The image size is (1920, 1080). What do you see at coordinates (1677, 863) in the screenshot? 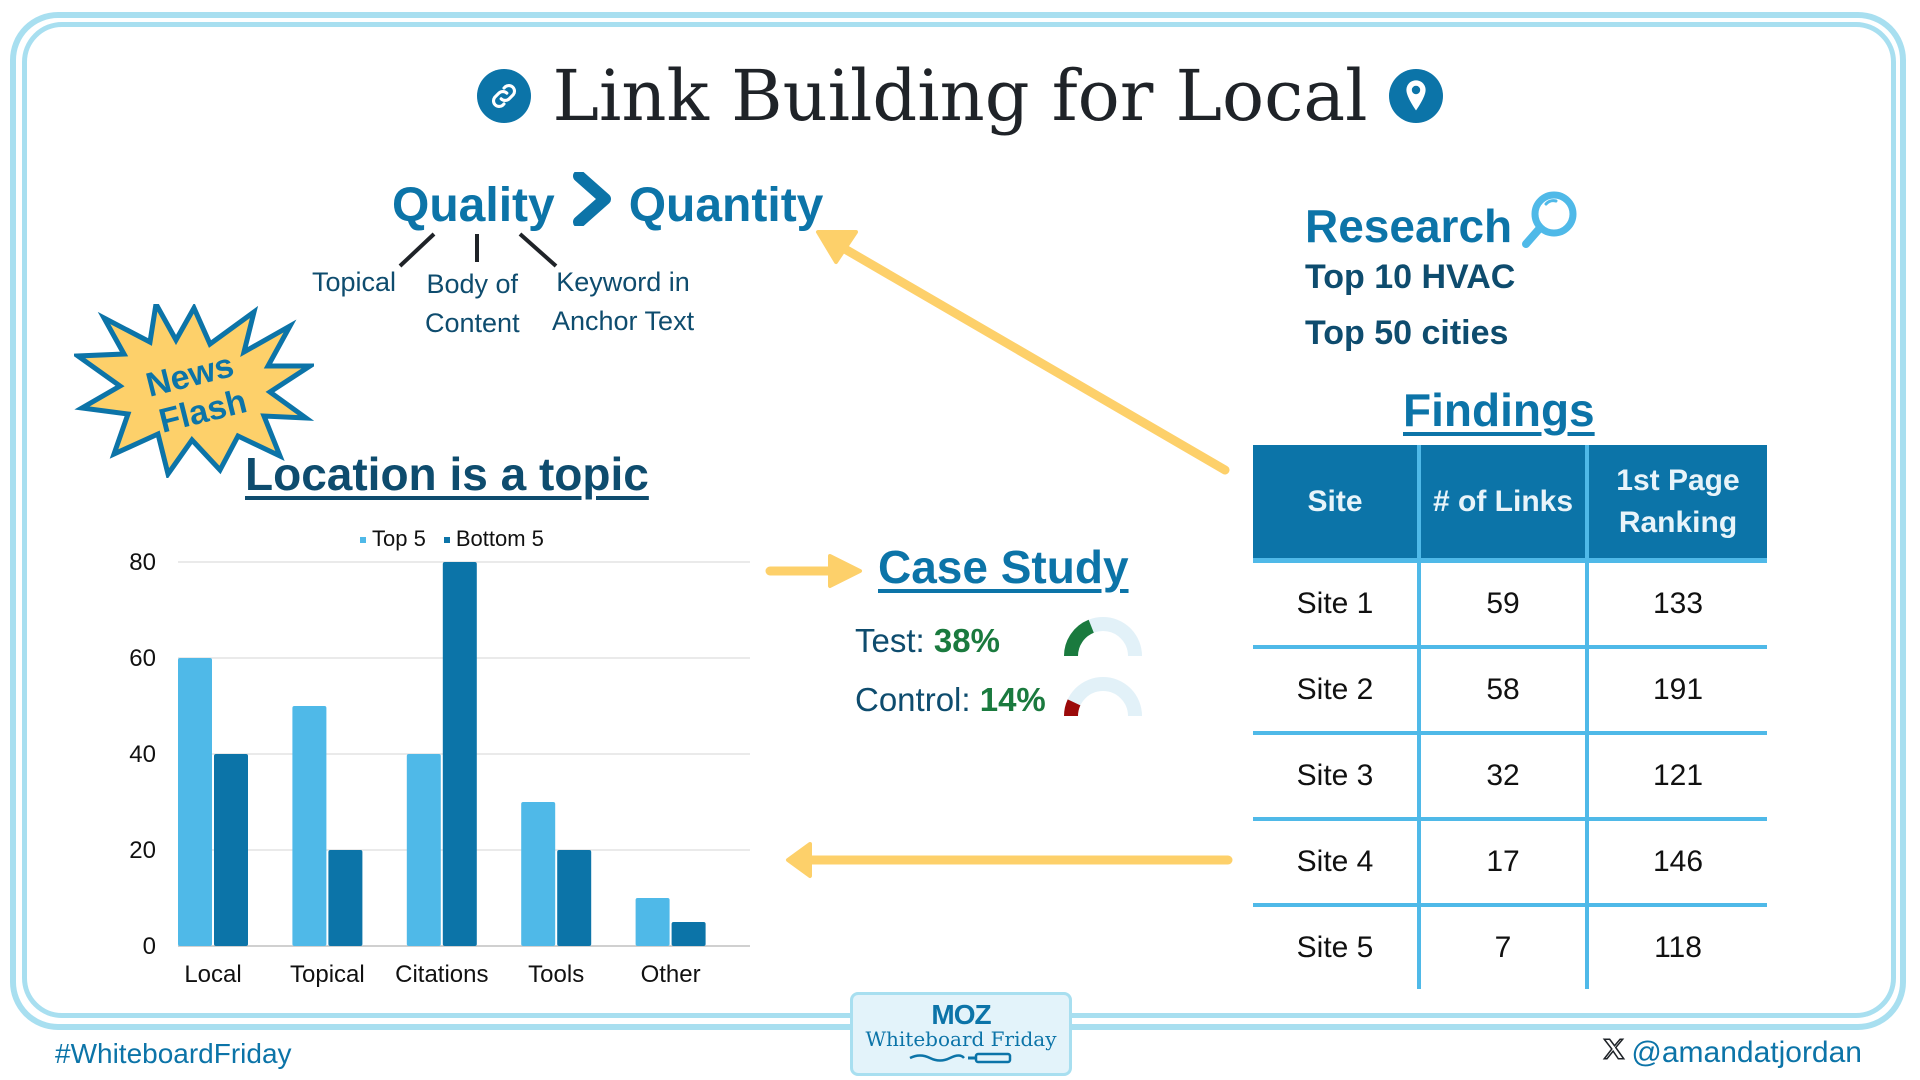
I see `cell-ranking: 146` at bounding box center [1677, 863].